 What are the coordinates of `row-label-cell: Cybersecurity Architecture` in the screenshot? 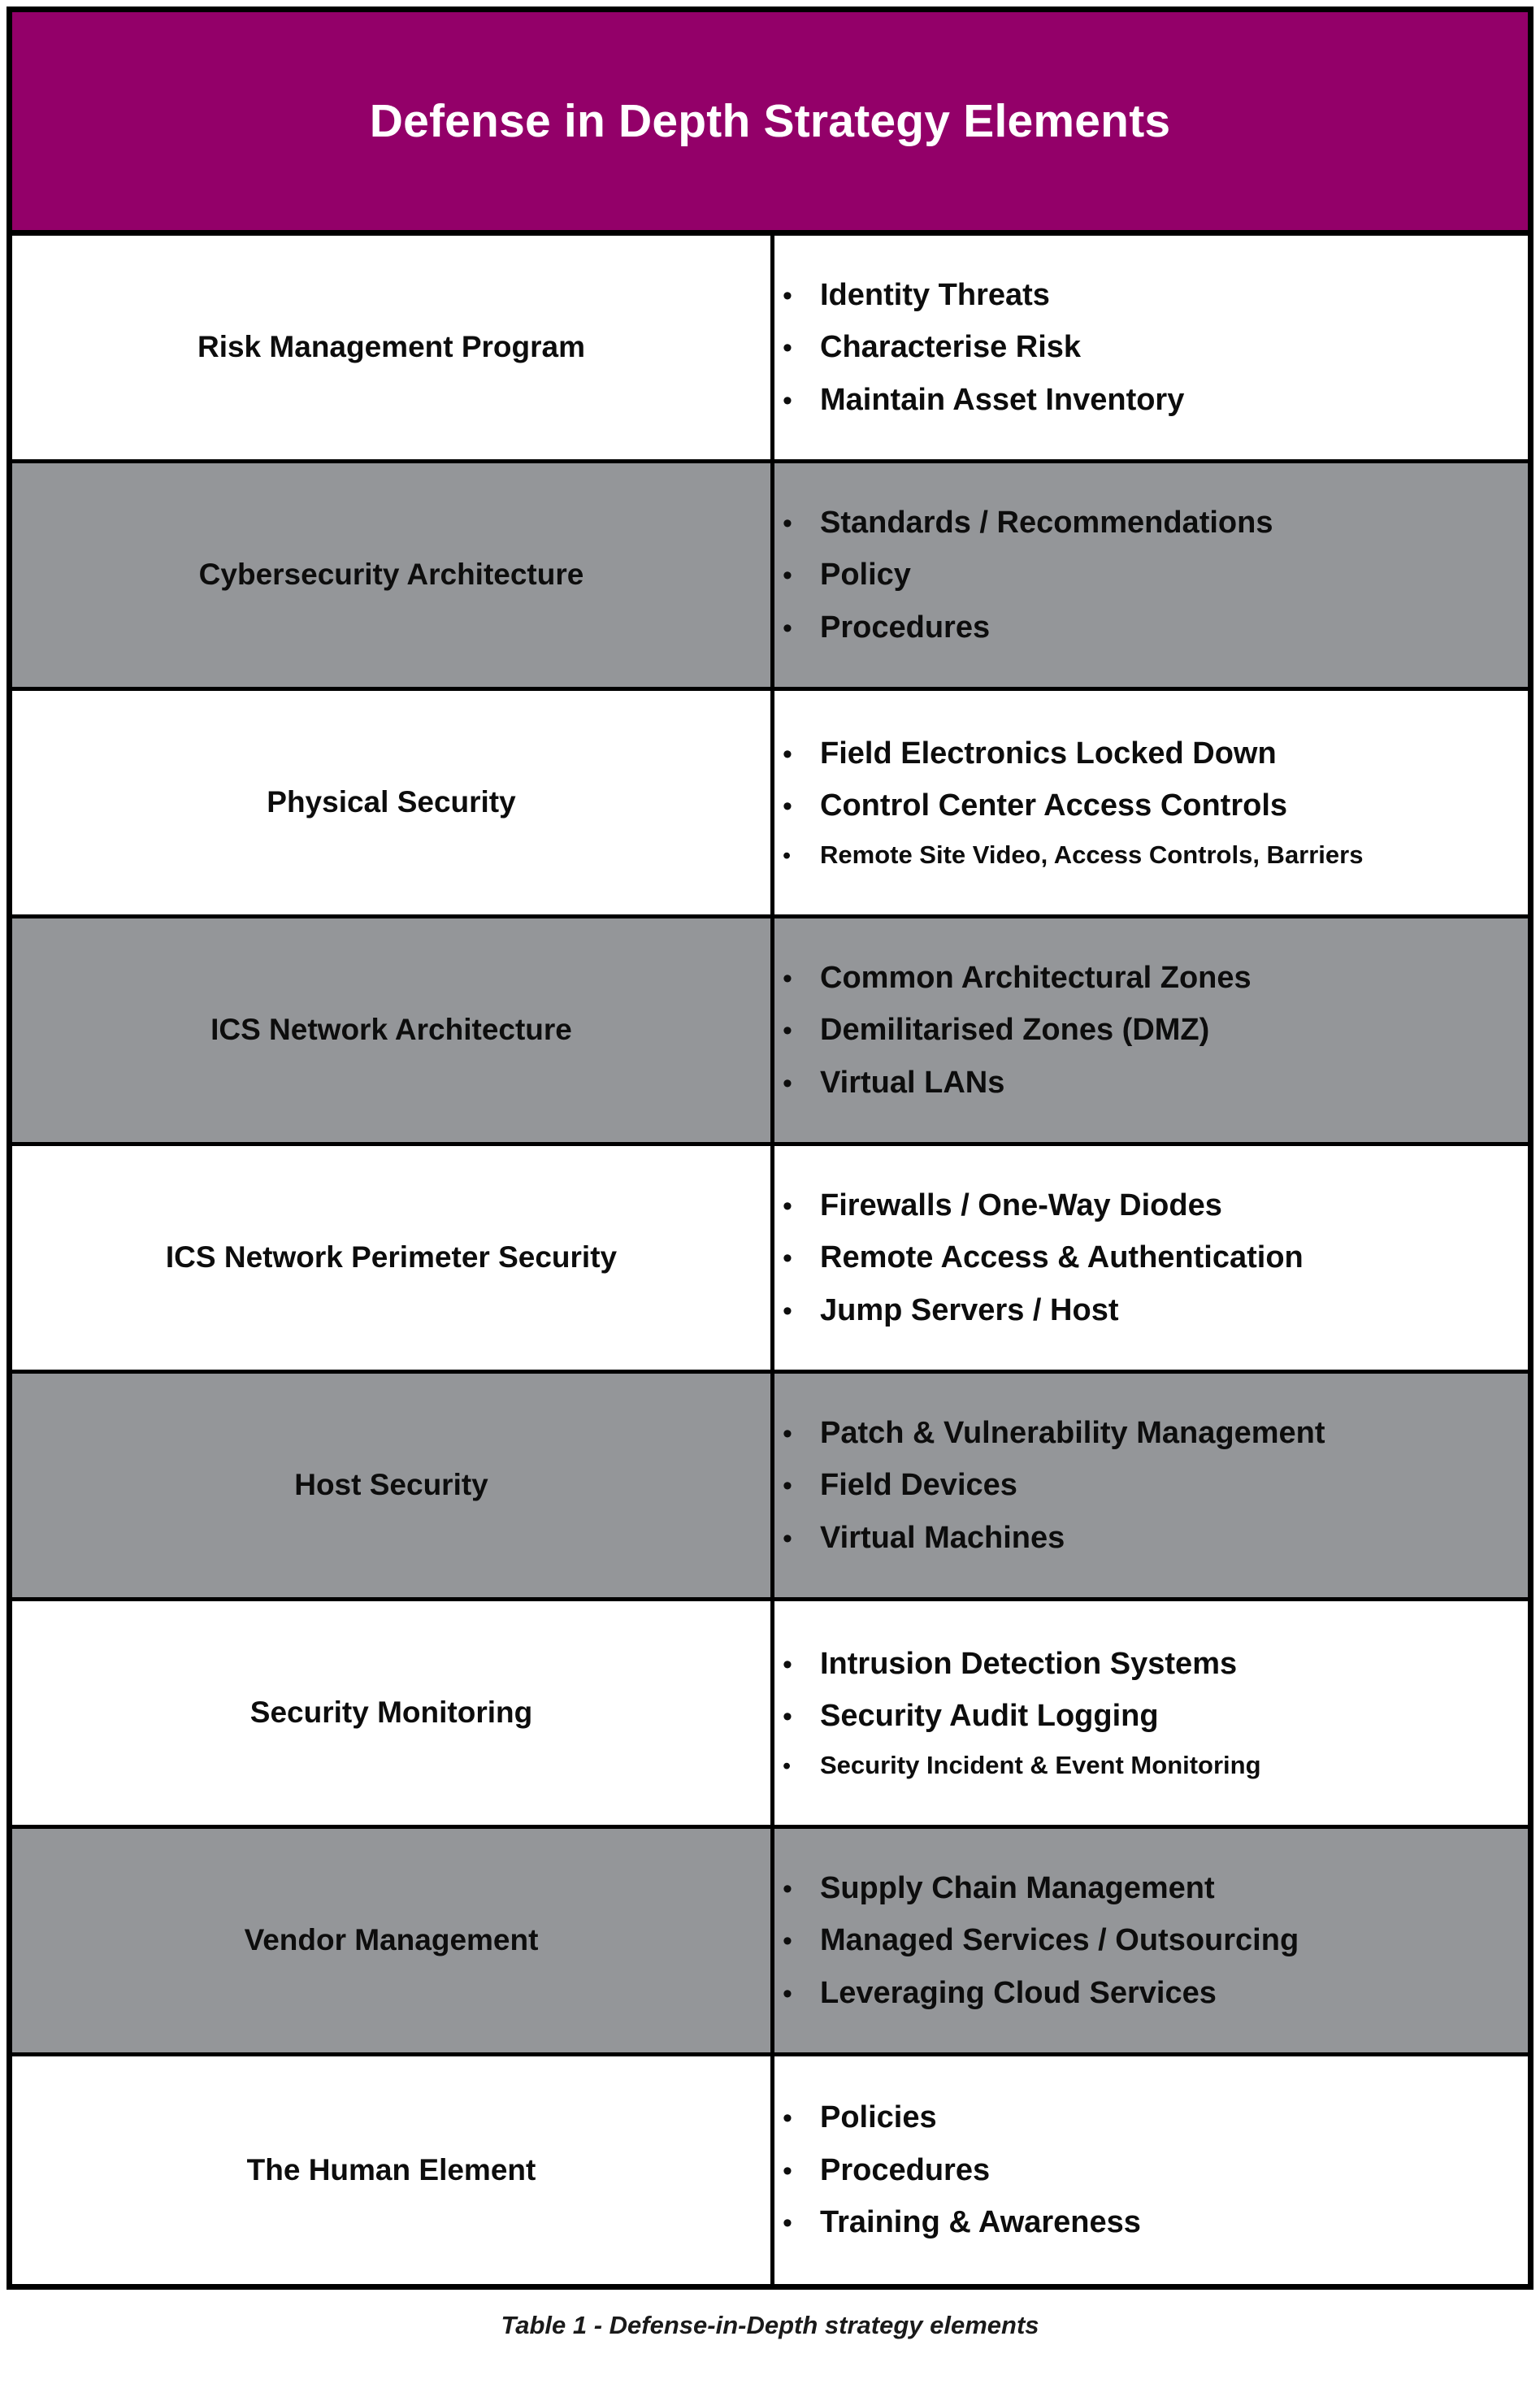 It's located at (393, 575).